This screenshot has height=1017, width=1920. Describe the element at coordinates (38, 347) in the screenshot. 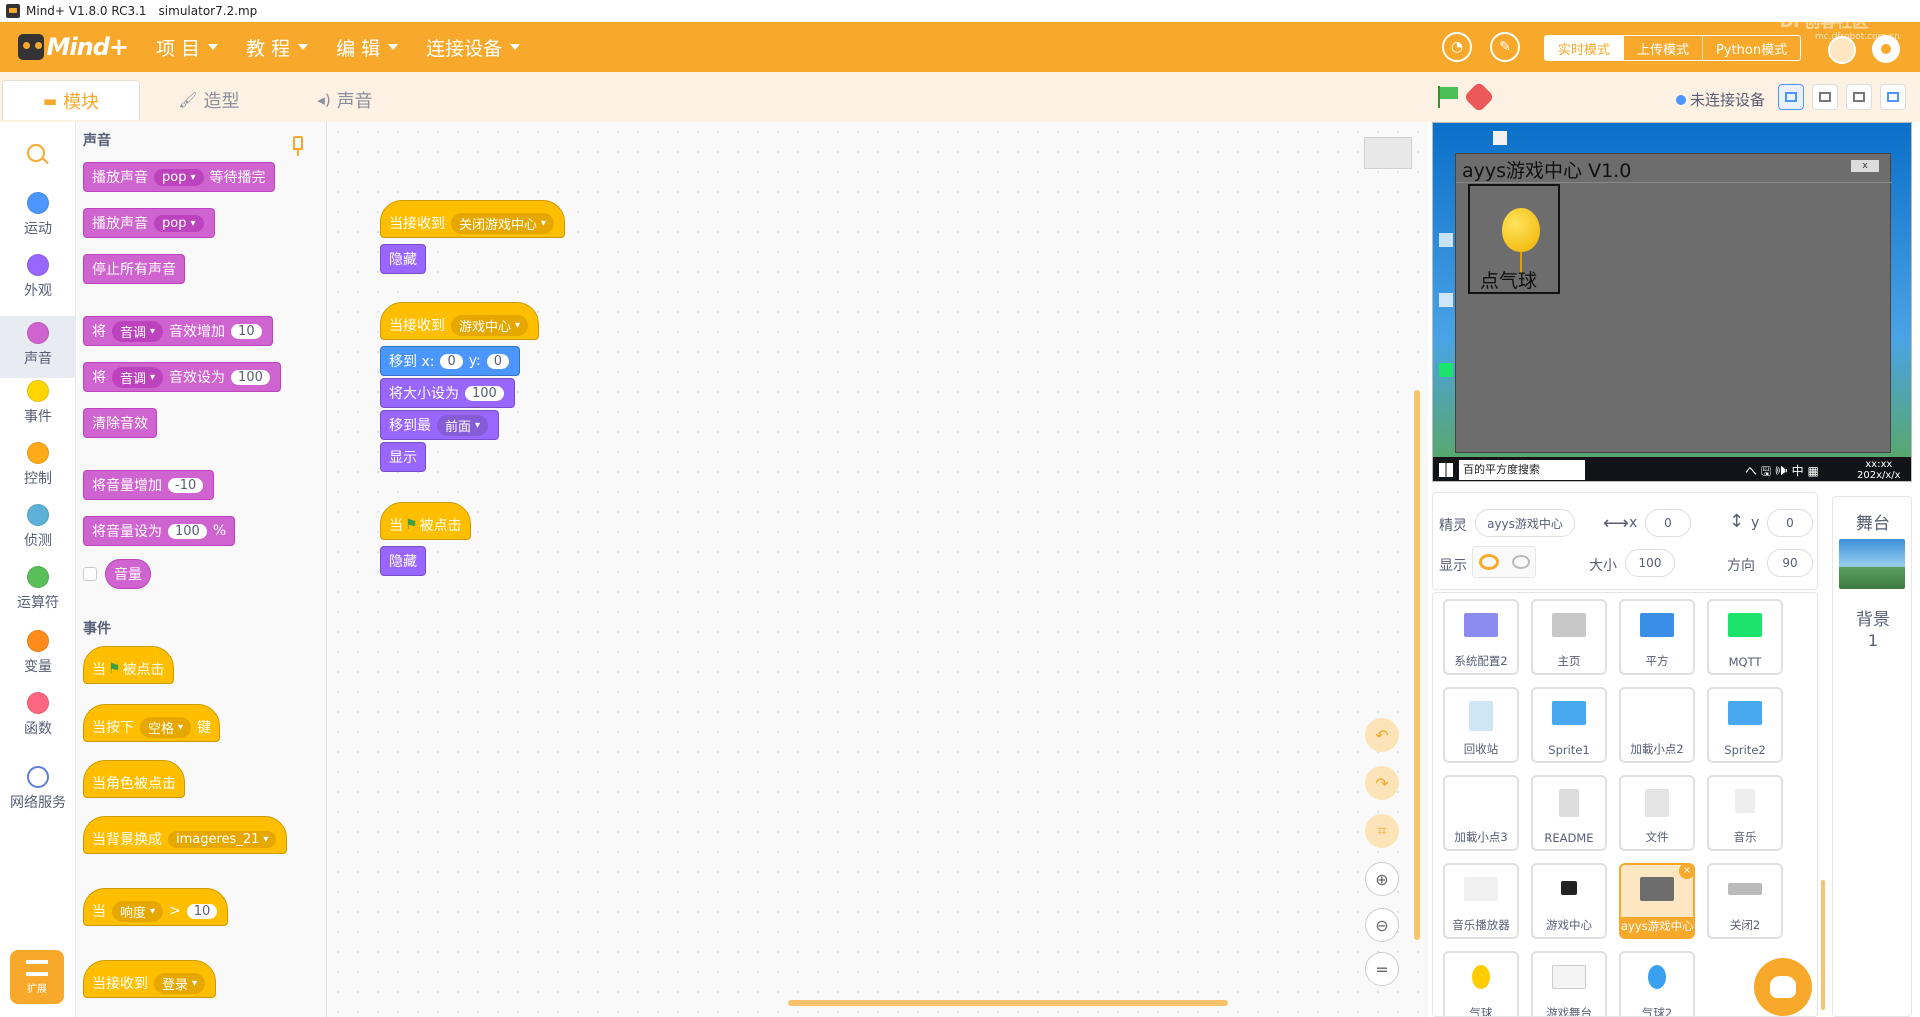

I see `category-sound: 声音` at that location.